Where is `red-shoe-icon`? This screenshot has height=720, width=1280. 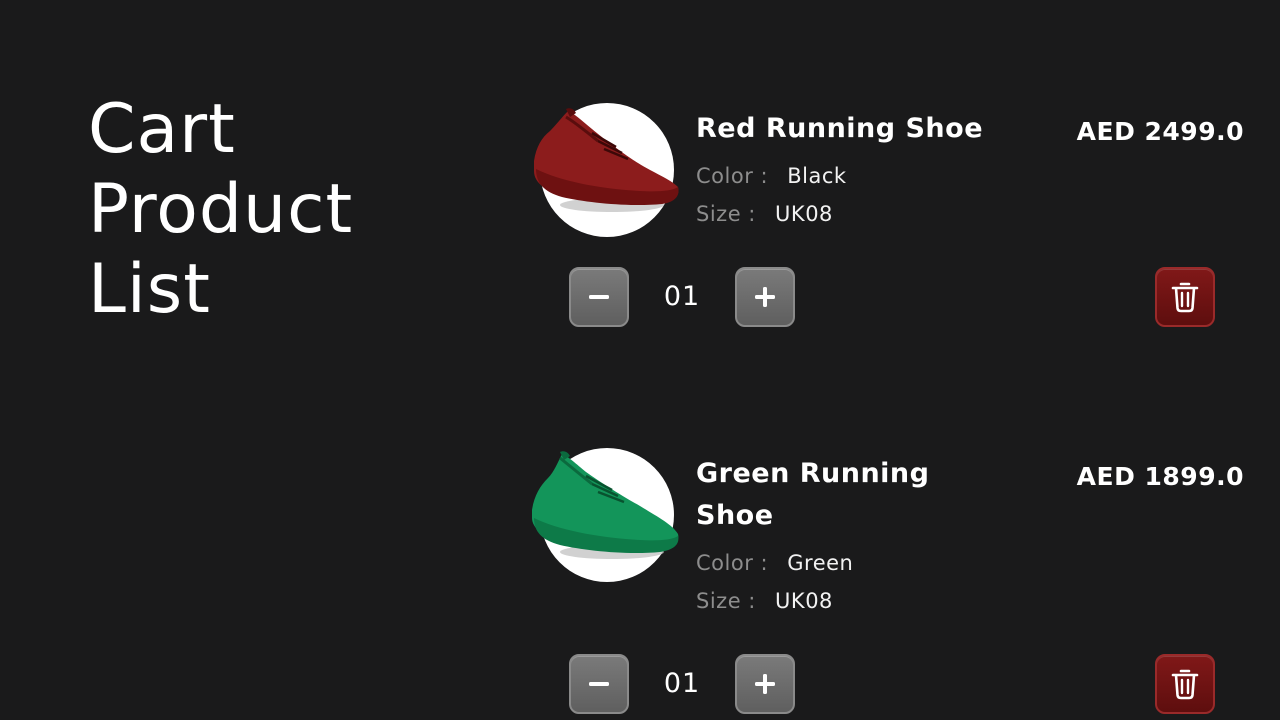
red-shoe-icon is located at coordinates (606, 160).